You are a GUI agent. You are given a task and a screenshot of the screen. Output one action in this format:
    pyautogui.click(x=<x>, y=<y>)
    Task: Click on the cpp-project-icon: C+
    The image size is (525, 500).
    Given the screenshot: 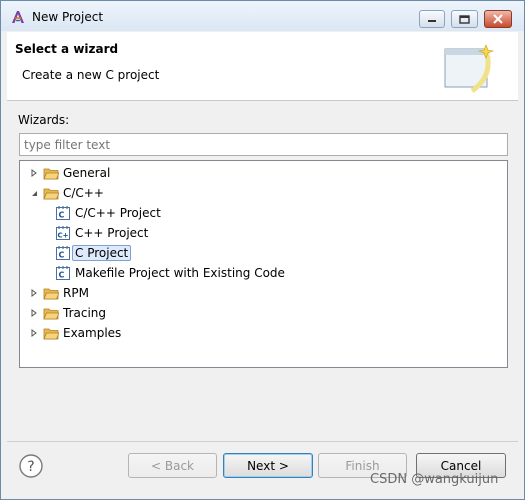 What is the action you would take?
    pyautogui.click(x=63, y=233)
    